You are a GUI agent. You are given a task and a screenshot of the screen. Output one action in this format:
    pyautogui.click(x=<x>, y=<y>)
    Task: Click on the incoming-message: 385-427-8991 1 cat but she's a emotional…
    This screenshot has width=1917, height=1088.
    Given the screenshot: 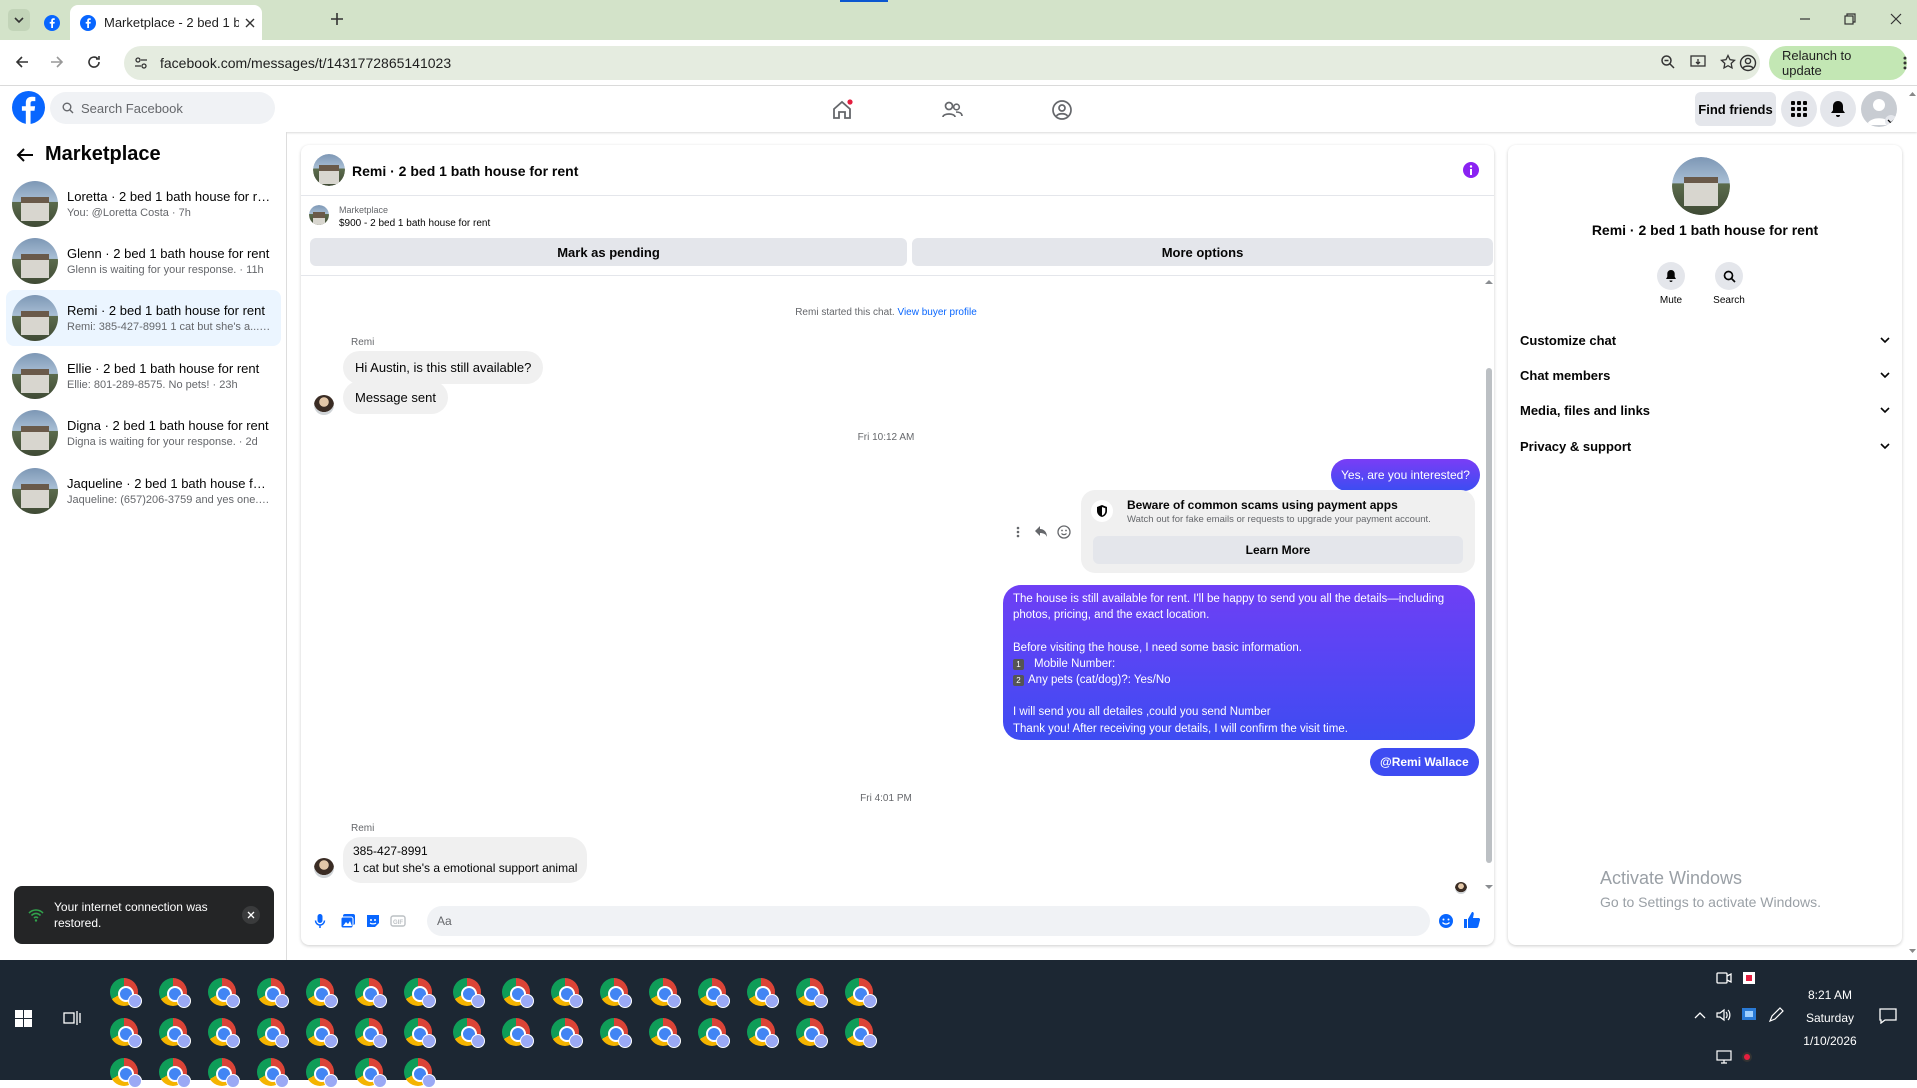 What is the action you would take?
    pyautogui.click(x=465, y=860)
    